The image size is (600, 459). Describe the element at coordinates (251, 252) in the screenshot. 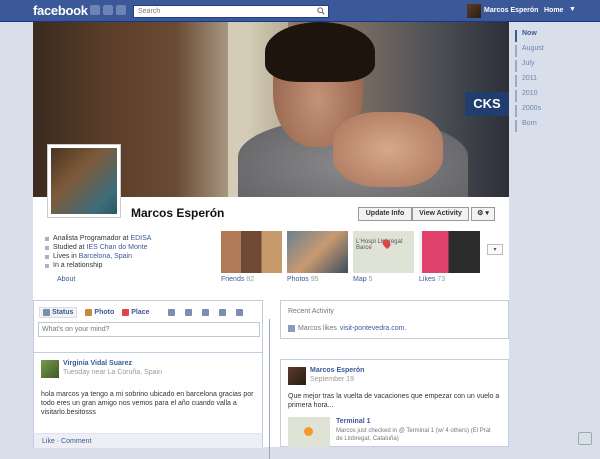

I see `friends-thumbnail` at that location.